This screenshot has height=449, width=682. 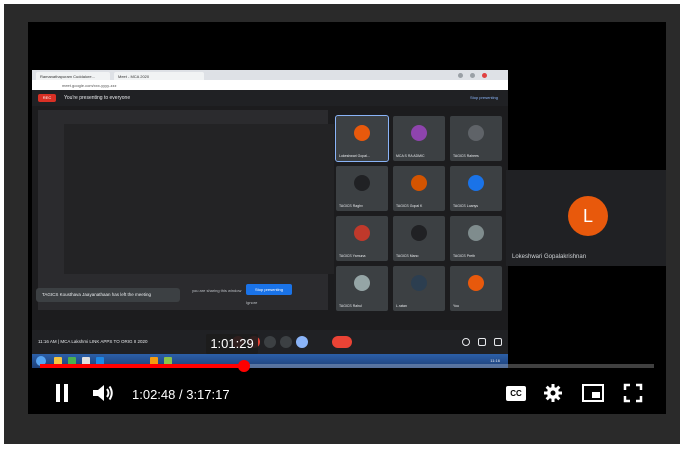 I want to click on stop-presenting-link: Stop presenting, so click(x=483, y=97).